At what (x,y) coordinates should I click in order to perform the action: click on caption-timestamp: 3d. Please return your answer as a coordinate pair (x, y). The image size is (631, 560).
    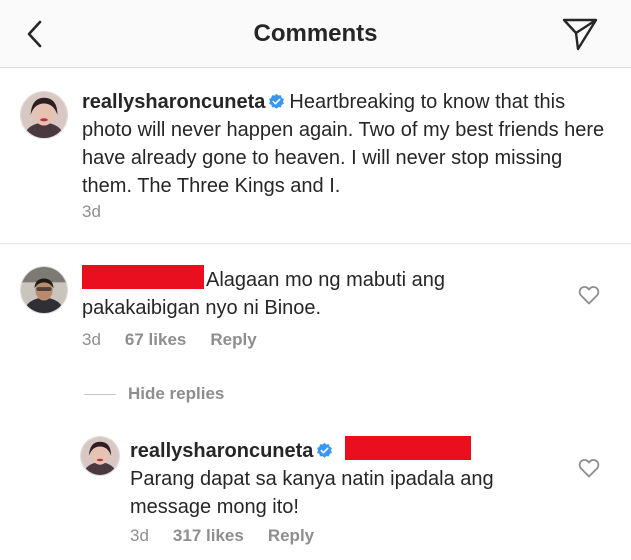
    Looking at the image, I should click on (91, 211).